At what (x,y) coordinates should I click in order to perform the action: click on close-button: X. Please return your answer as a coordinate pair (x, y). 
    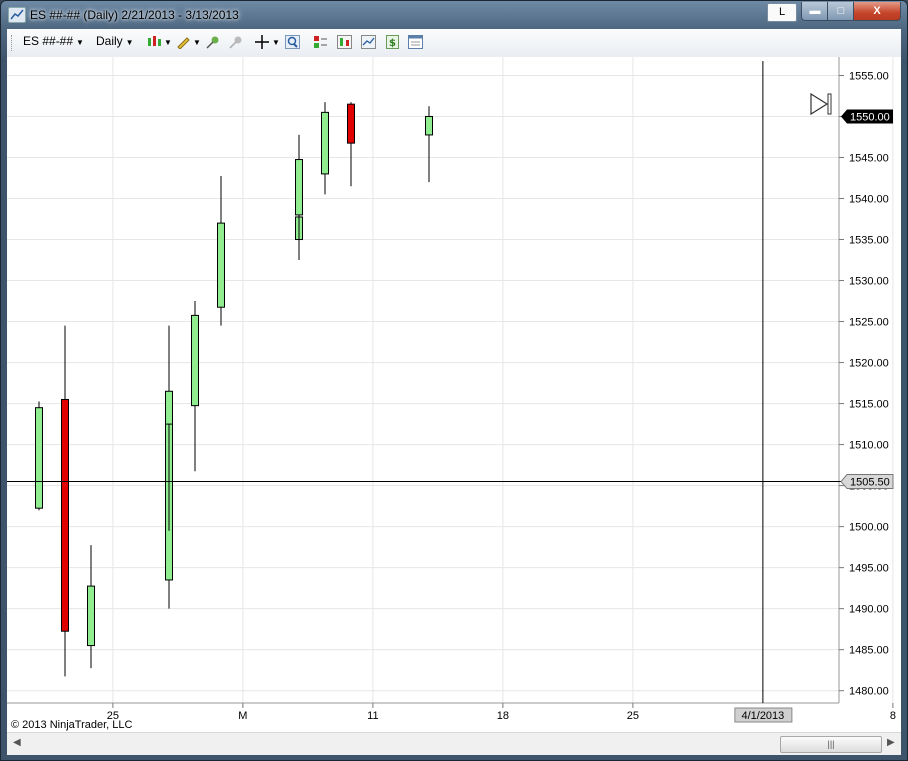
    Looking at the image, I should click on (877, 11).